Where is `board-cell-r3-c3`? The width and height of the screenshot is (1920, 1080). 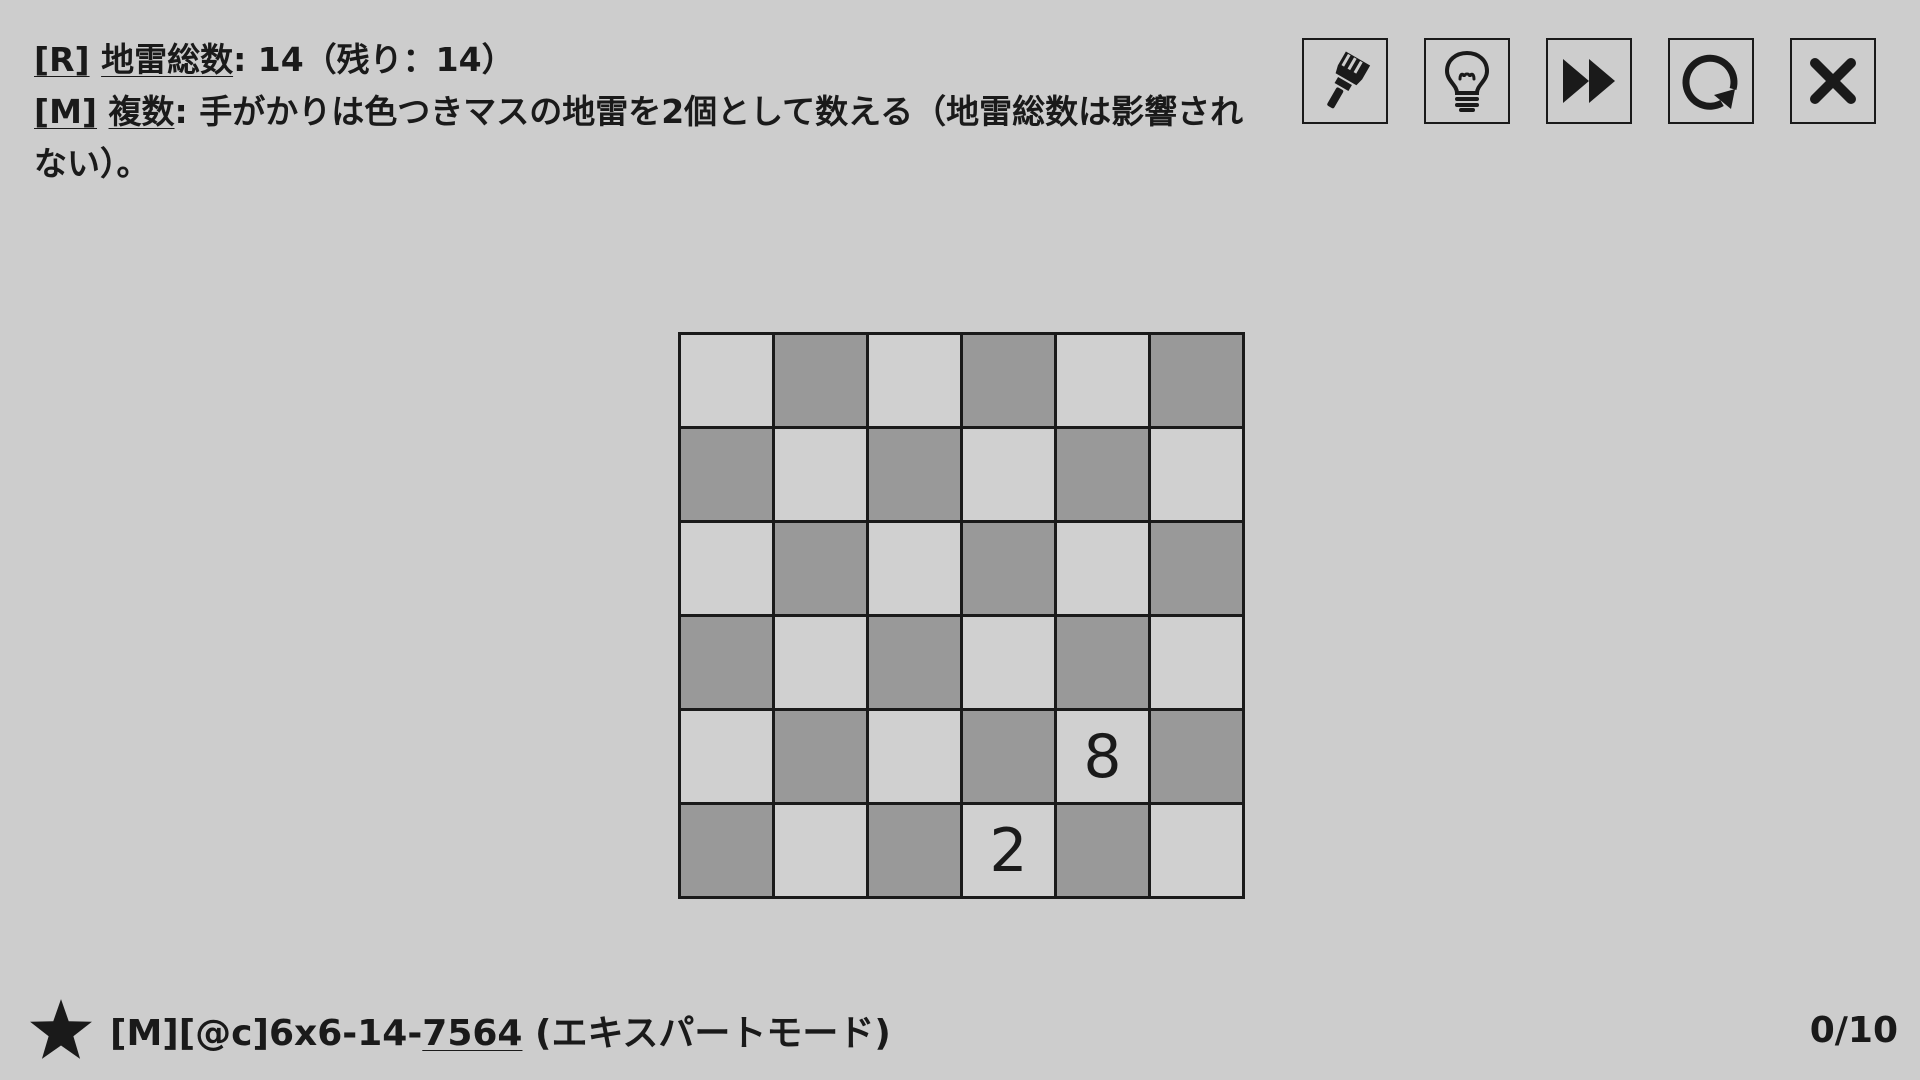
board-cell-r3-c3 is located at coordinates (916, 570).